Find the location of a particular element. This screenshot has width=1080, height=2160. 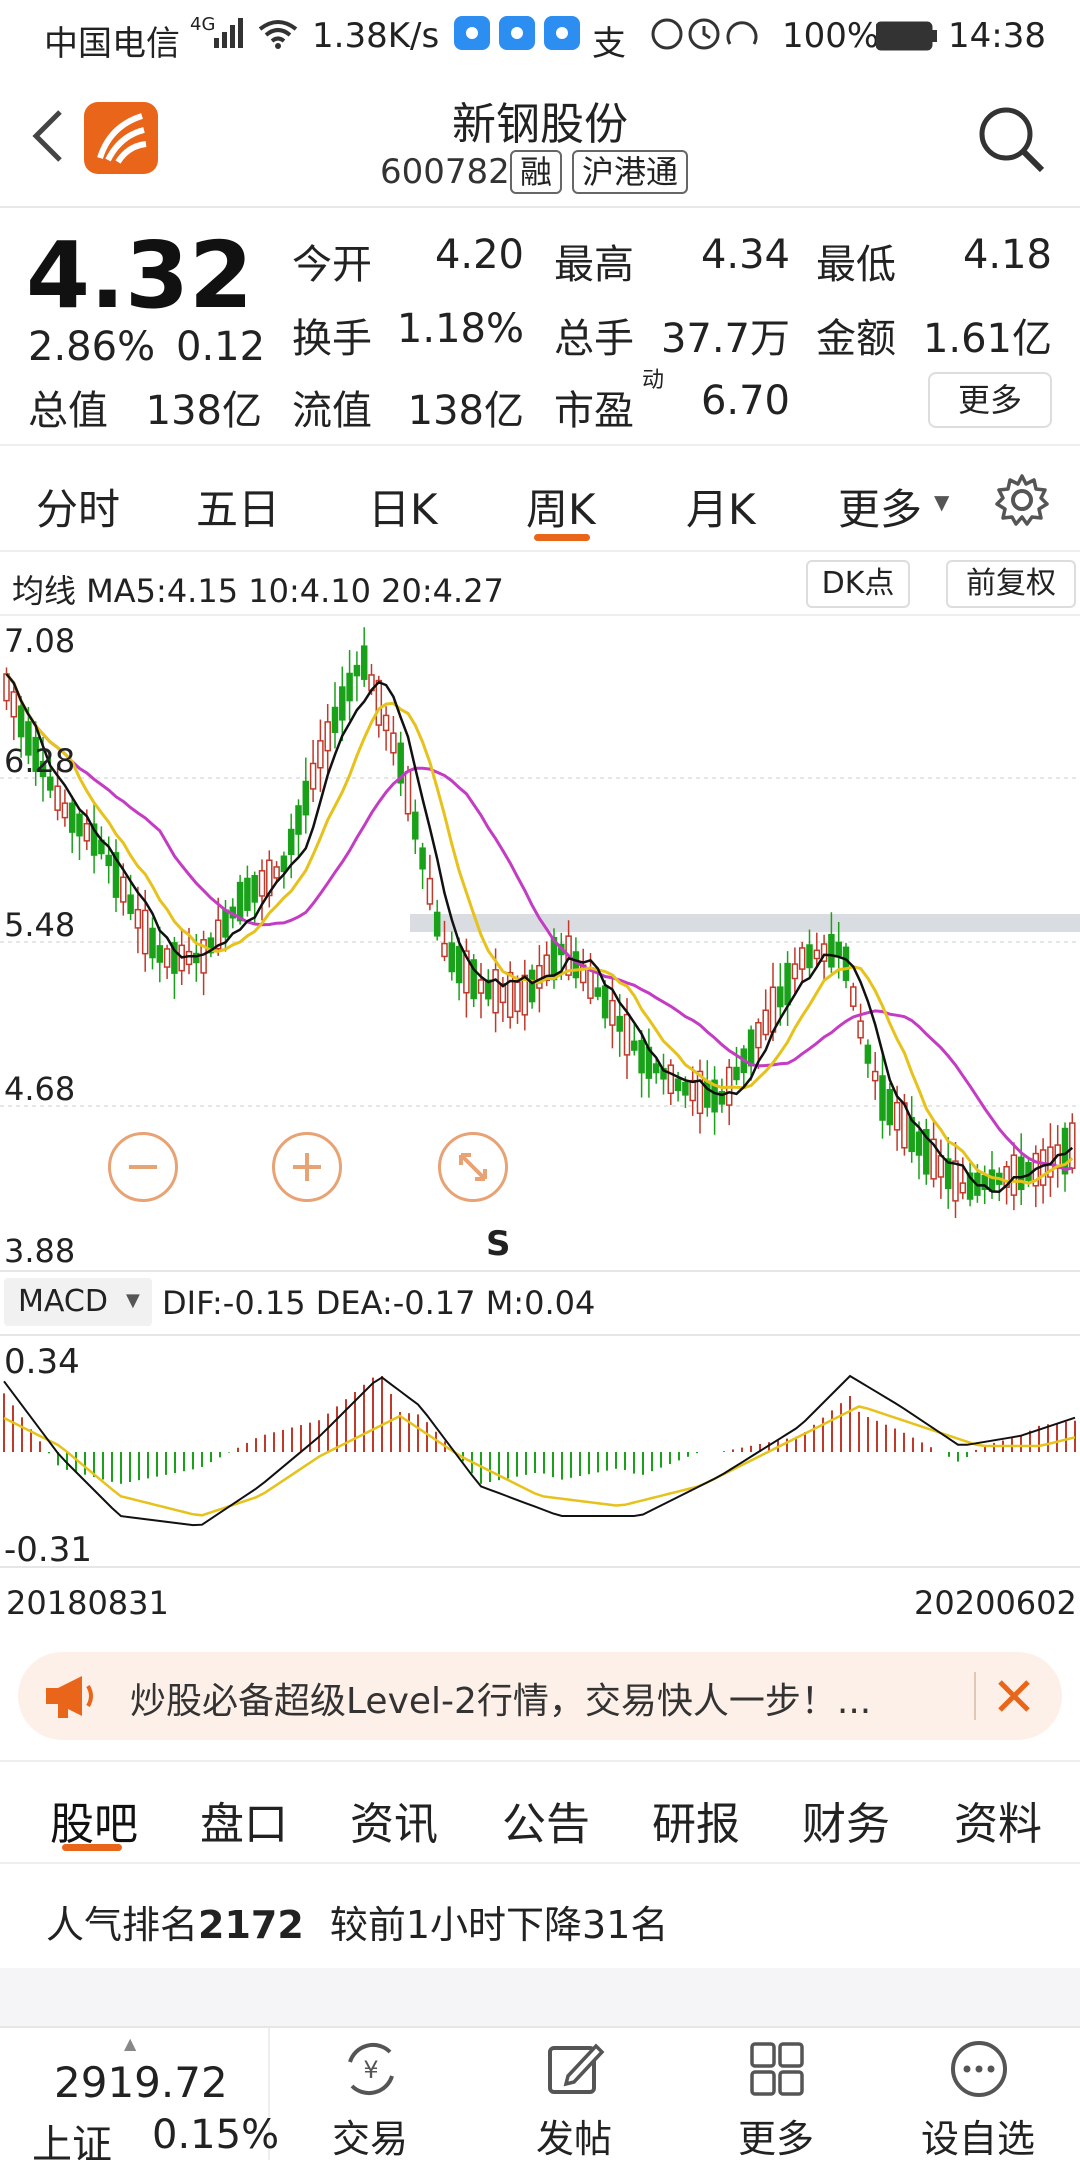

nav-trade: ¥ 交易 is located at coordinates (370, 2094).